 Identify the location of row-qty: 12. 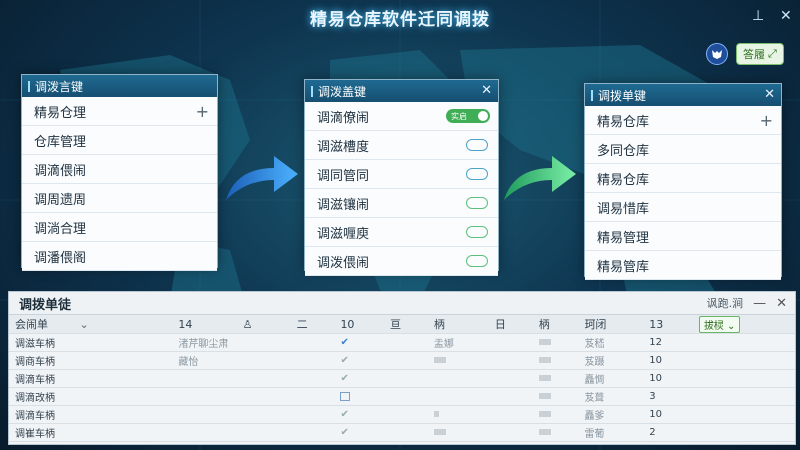
(668, 342).